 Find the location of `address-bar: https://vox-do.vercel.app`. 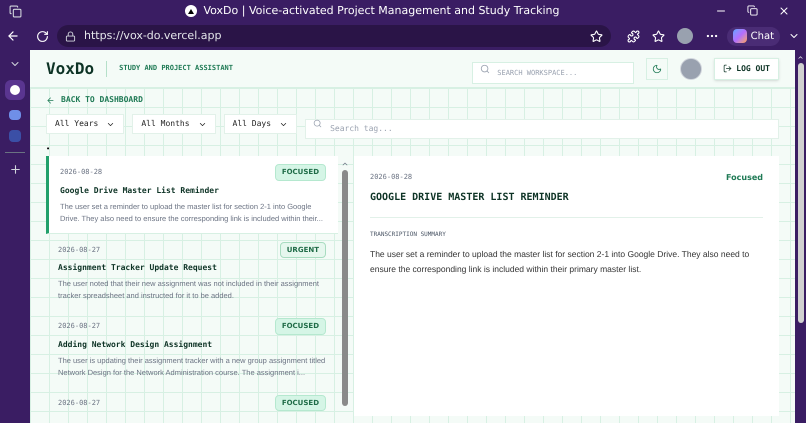

address-bar: https://vox-do.vercel.app is located at coordinates (334, 36).